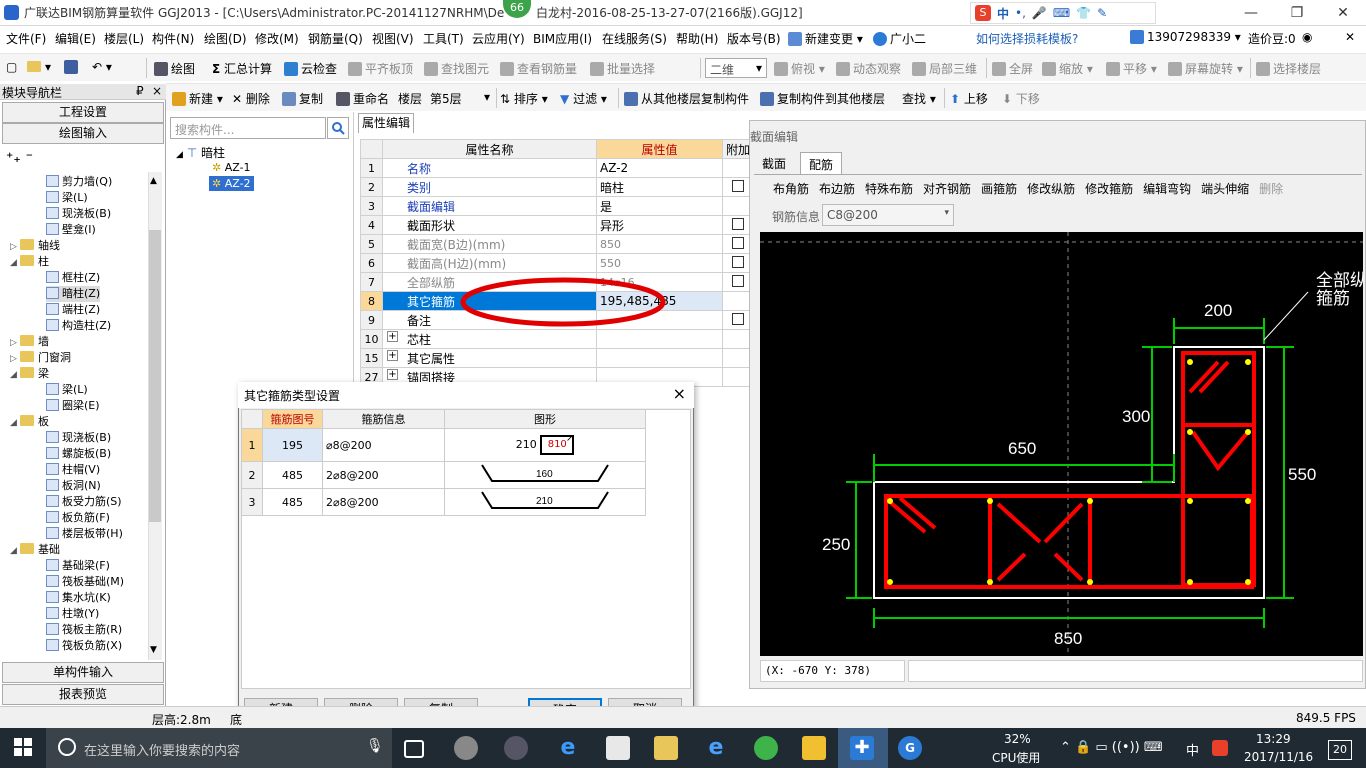  What do you see at coordinates (557, 244) in the screenshot?
I see `property-row: 5 截面宽(B边)(mm) 850` at bounding box center [557, 244].